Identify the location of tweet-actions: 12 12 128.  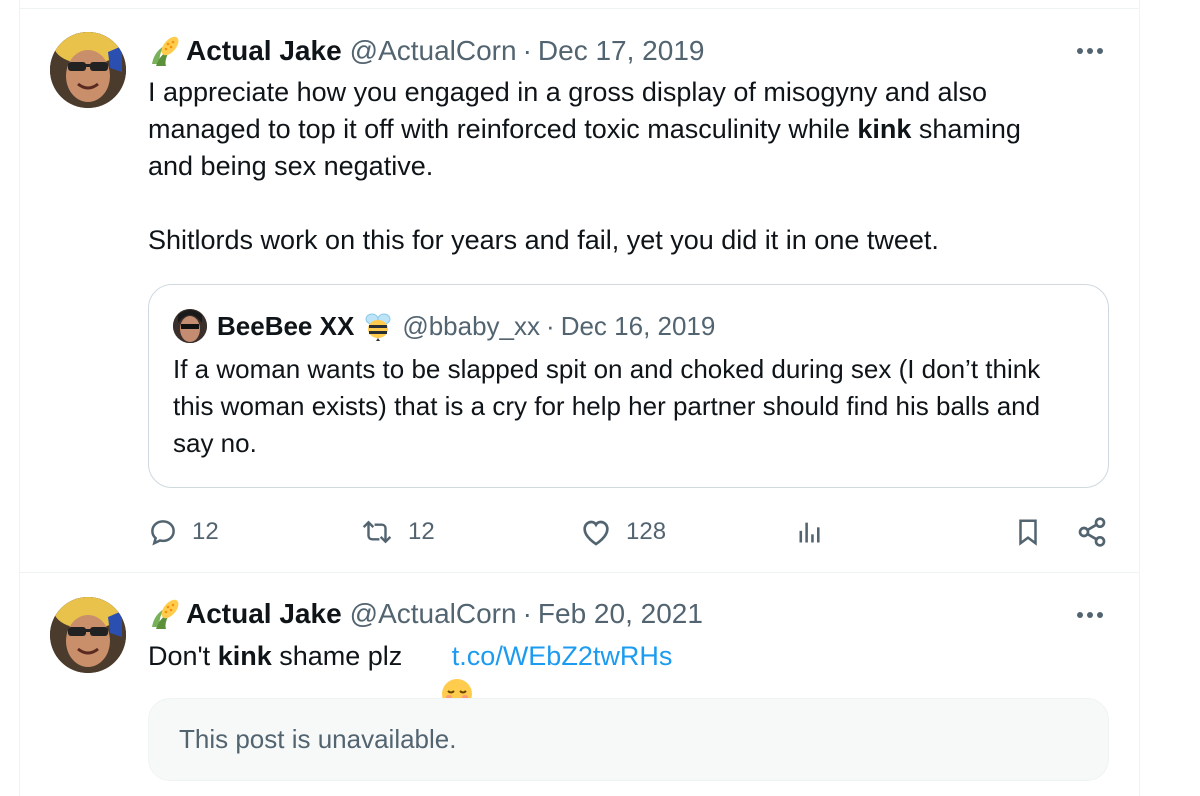
(628, 532).